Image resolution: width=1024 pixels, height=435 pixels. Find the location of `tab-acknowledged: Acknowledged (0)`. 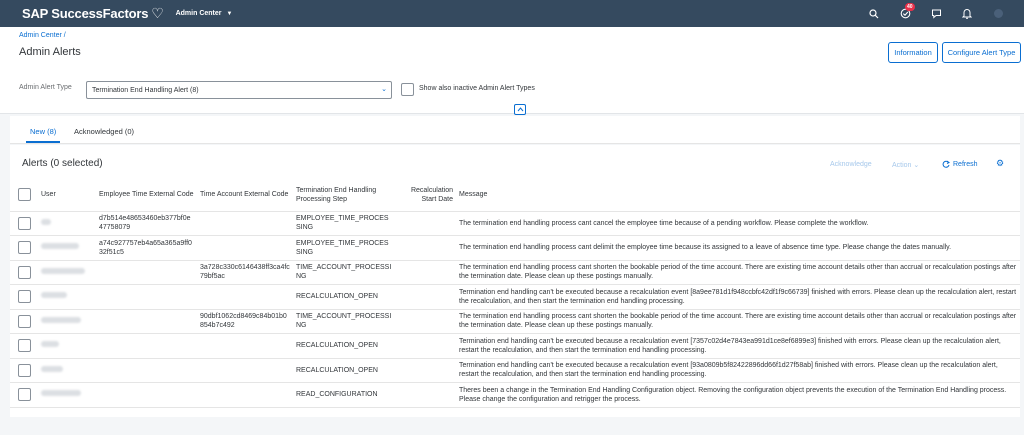

tab-acknowledged: Acknowledged (0) is located at coordinates (104, 131).